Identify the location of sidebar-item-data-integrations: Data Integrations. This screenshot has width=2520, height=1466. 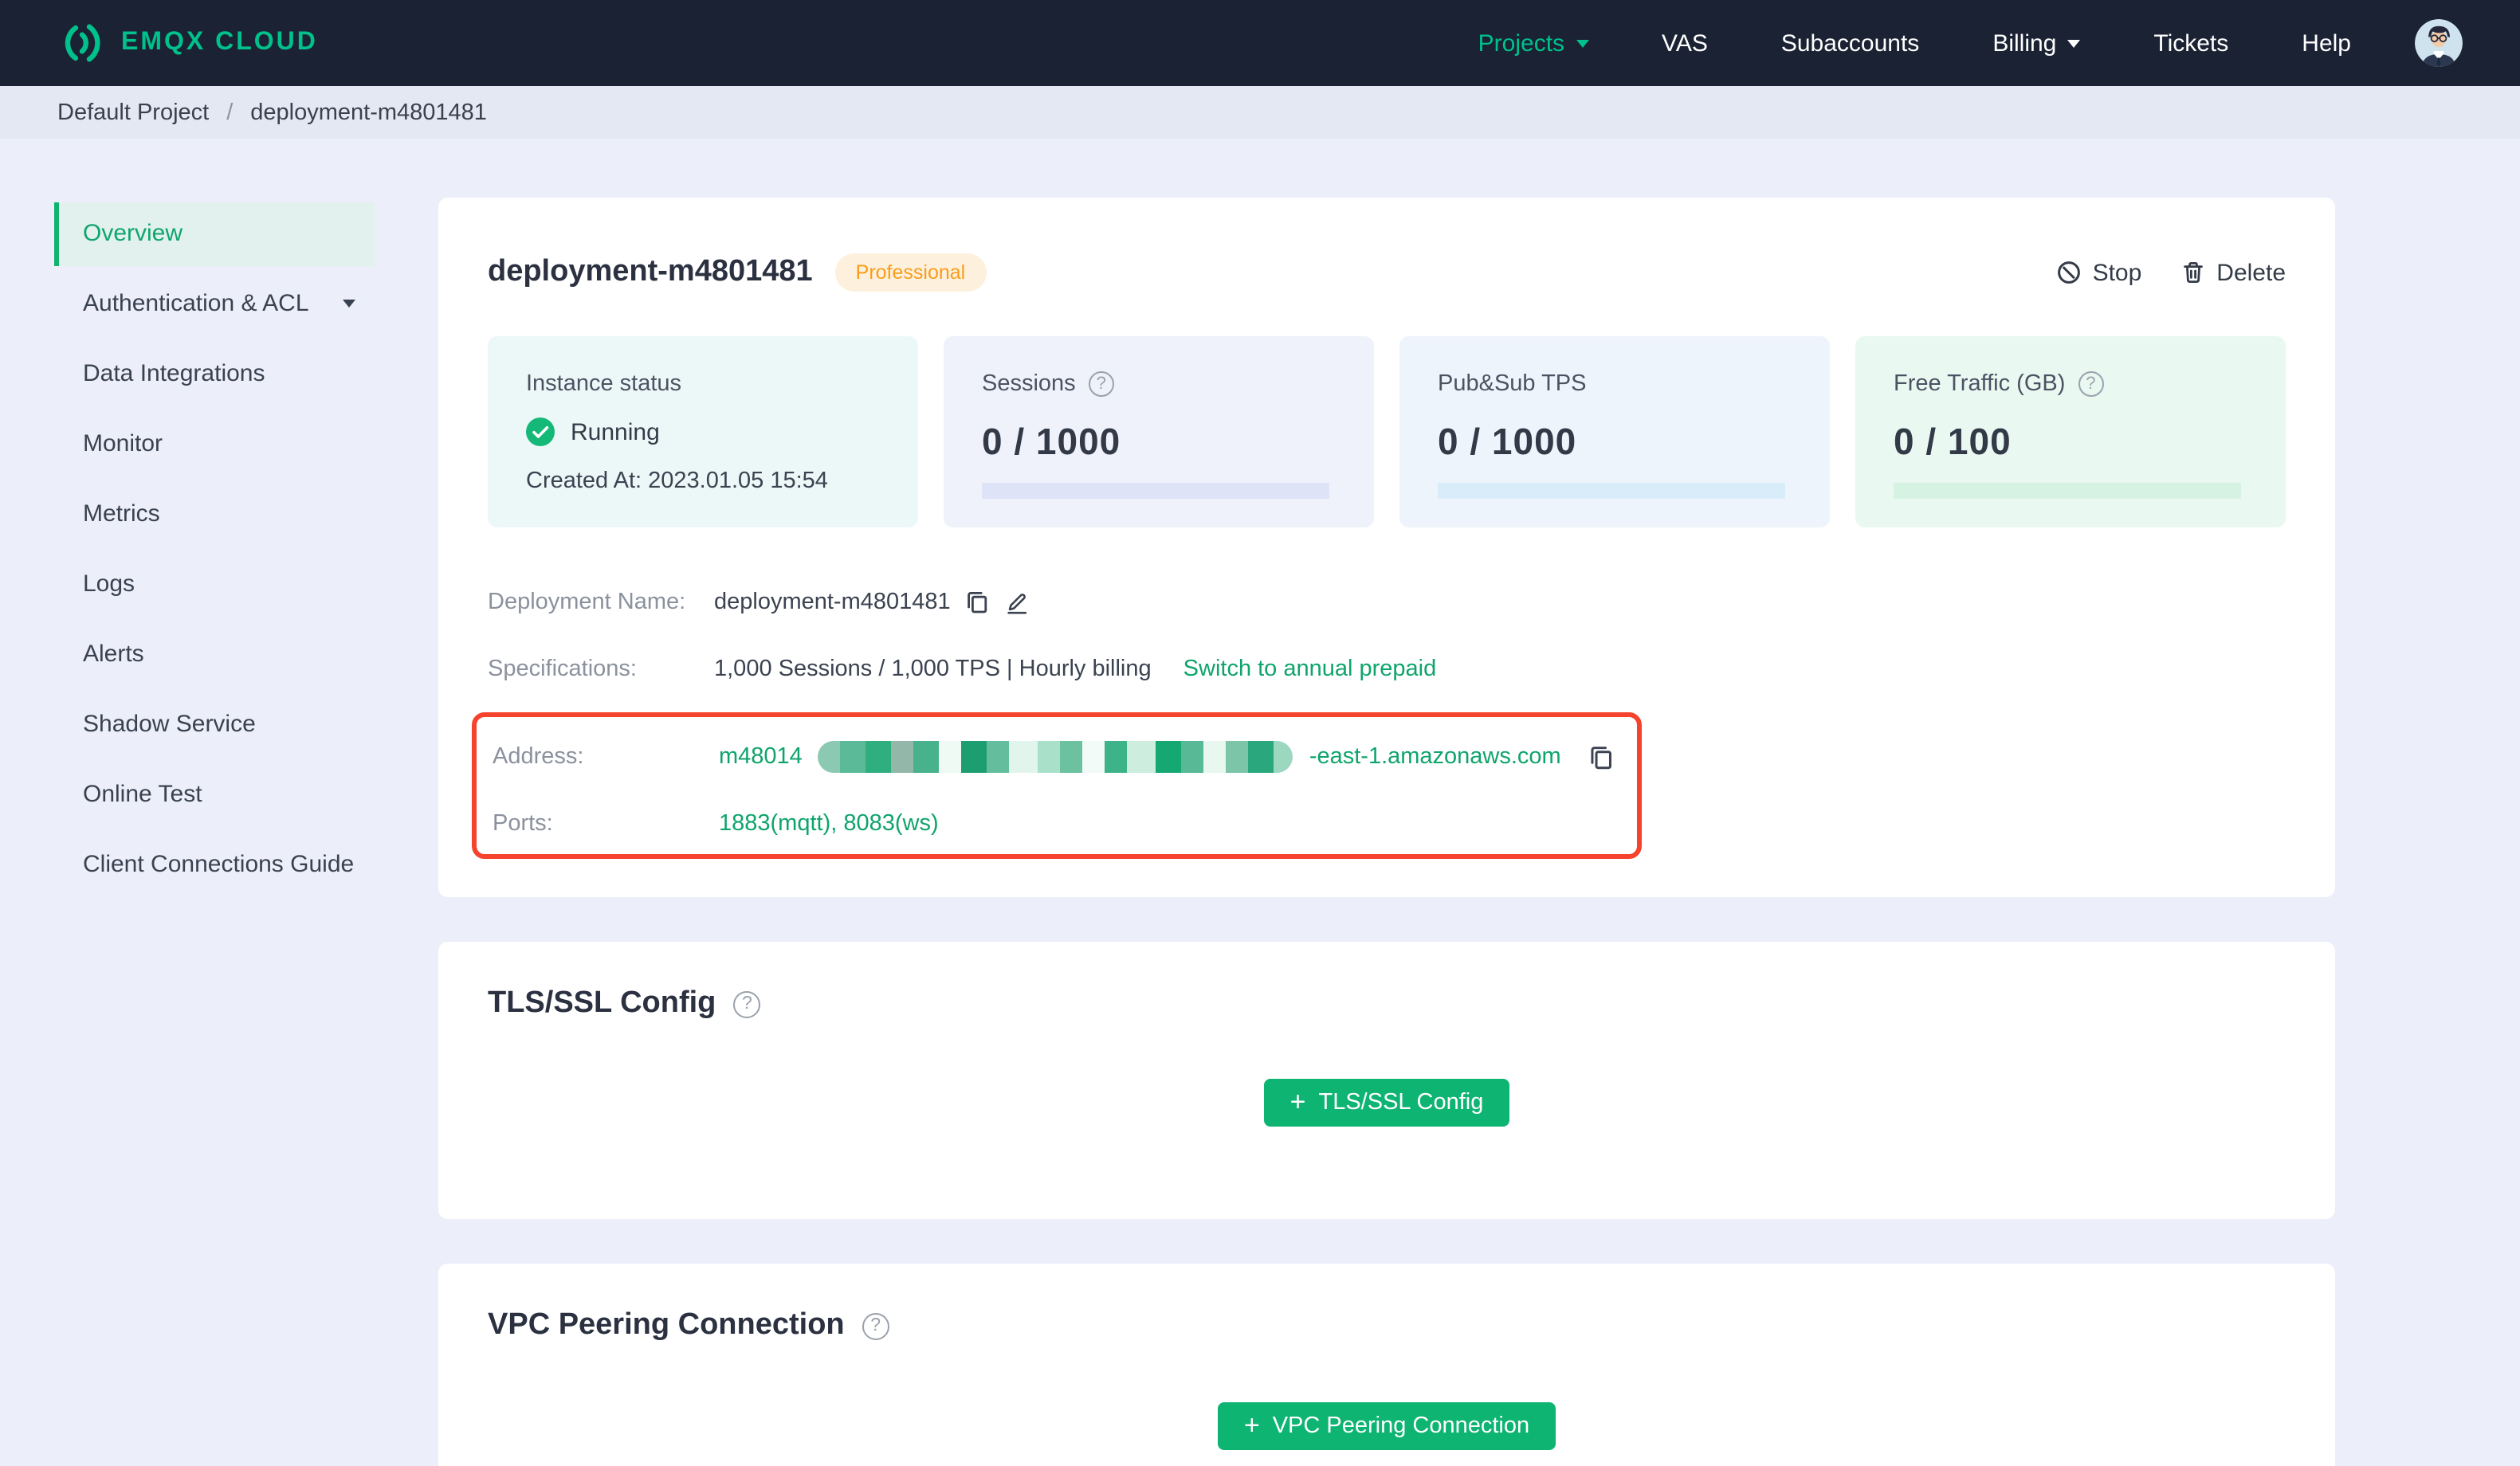
(214, 374).